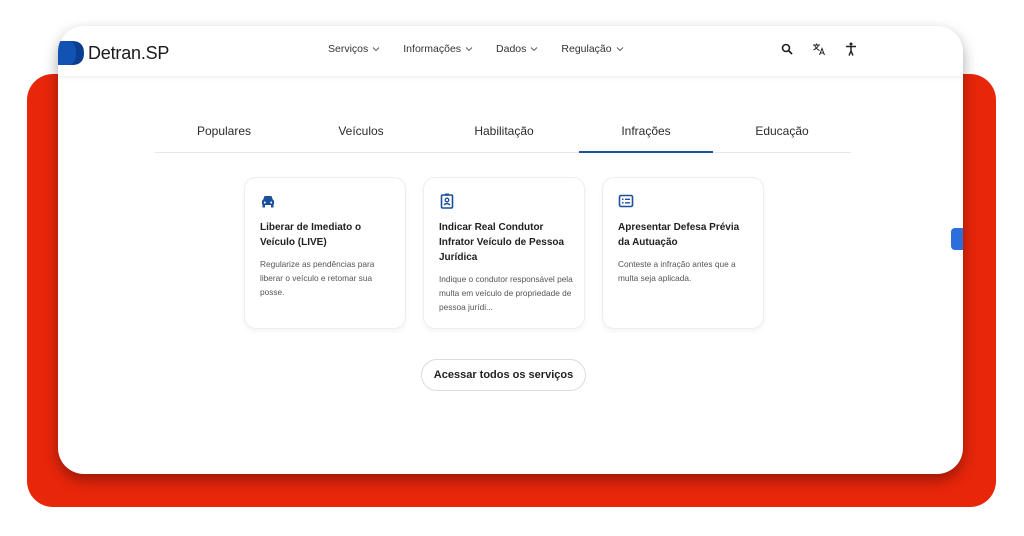  What do you see at coordinates (626, 201) in the screenshot?
I see `document-list-icon` at bounding box center [626, 201].